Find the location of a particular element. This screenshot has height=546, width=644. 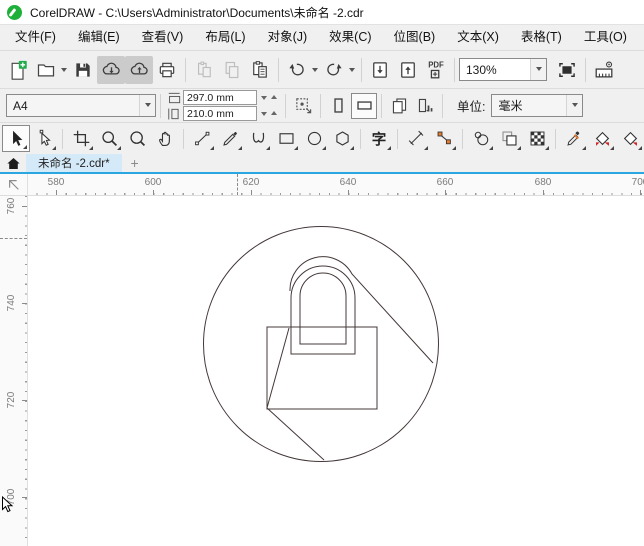

page-width-field: 297.0 mm is located at coordinates (220, 97).